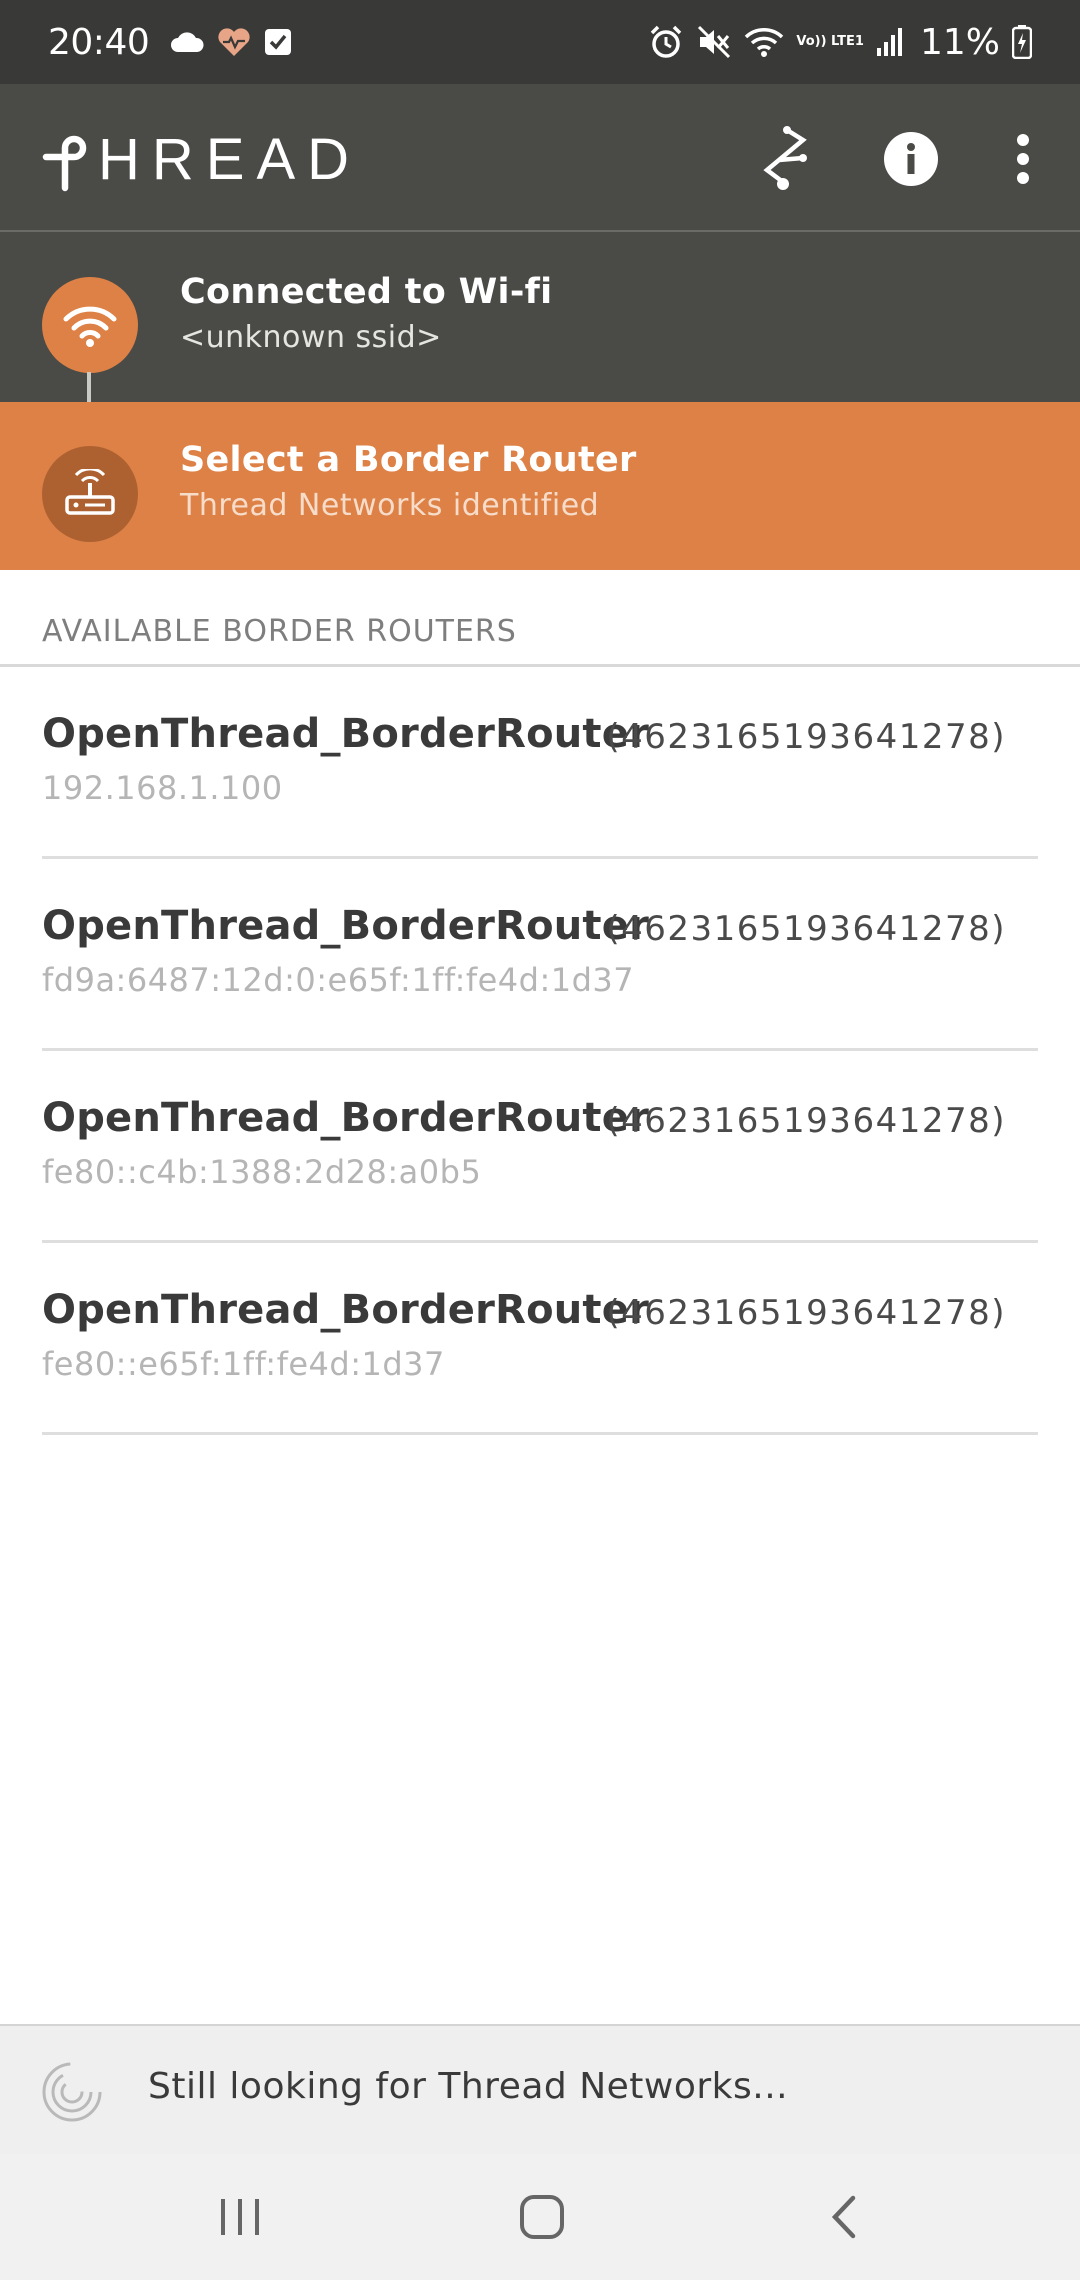 This screenshot has width=1080, height=2280. I want to click on router-address: fd9a:6487:12d:0:e65f:1ff:fe4d:1d37, so click(338, 980).